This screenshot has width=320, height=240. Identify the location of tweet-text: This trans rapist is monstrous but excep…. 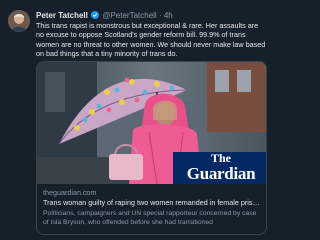
(151, 40).